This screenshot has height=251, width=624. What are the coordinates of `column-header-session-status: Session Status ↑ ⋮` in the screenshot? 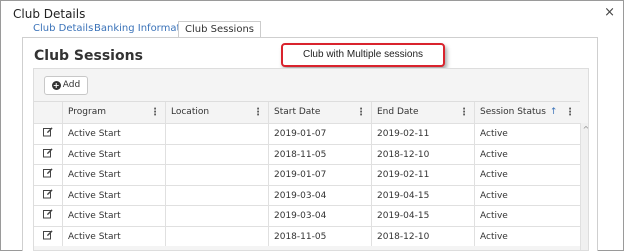 It's located at (527, 112).